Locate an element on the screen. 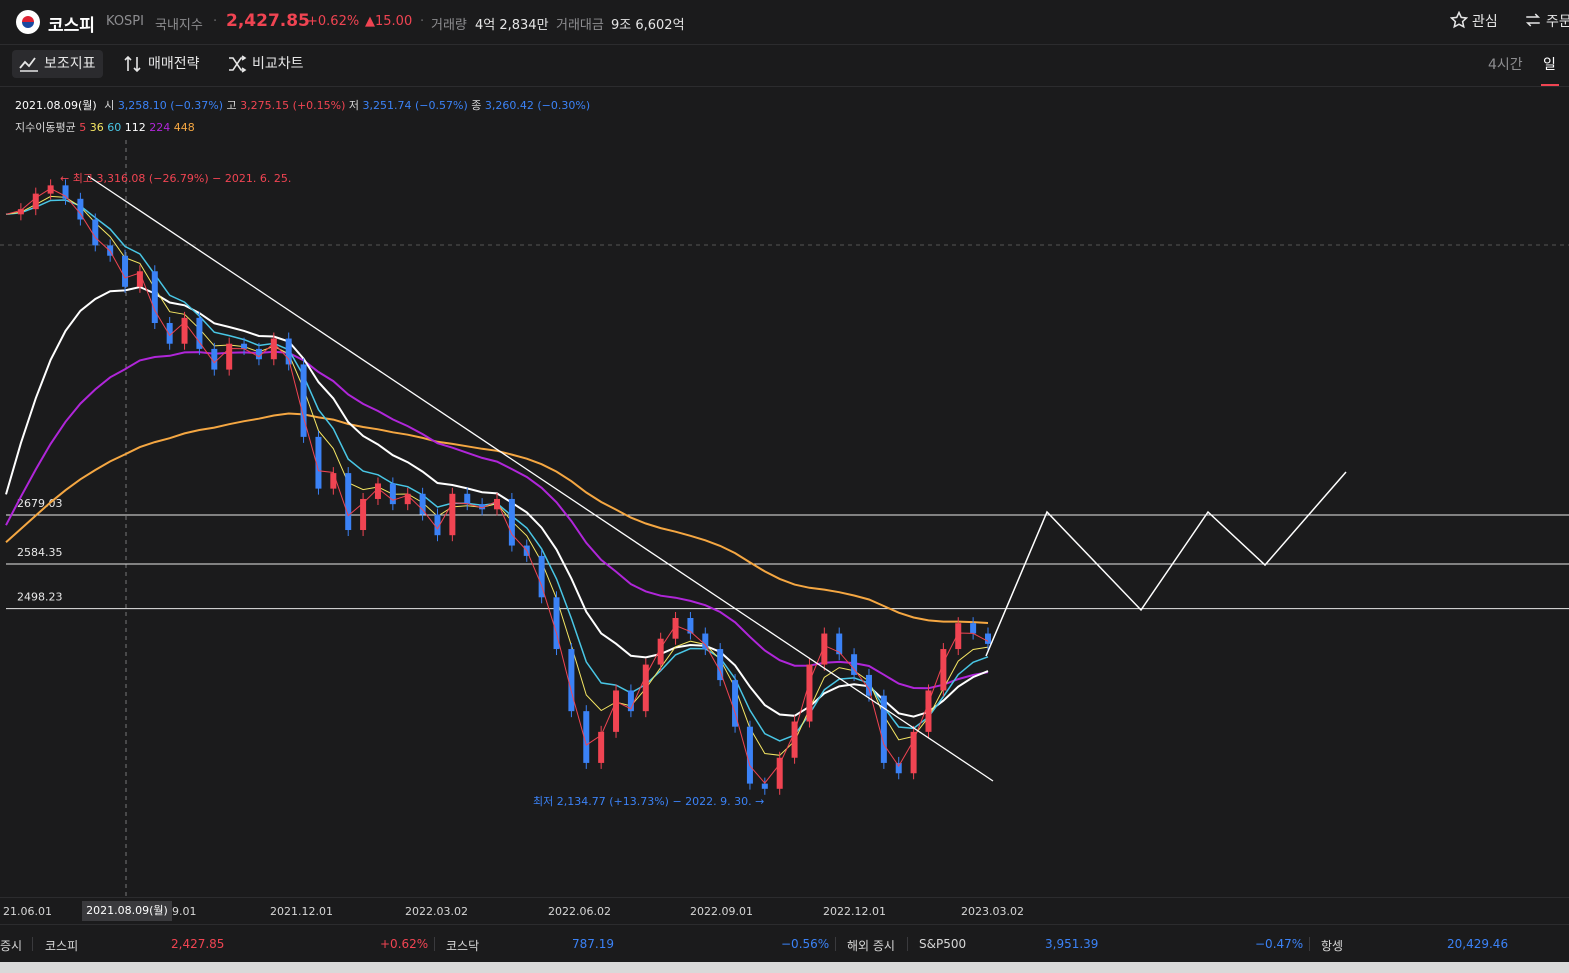 This screenshot has width=1569, height=973. stock-code: KOSPI is located at coordinates (125, 21).